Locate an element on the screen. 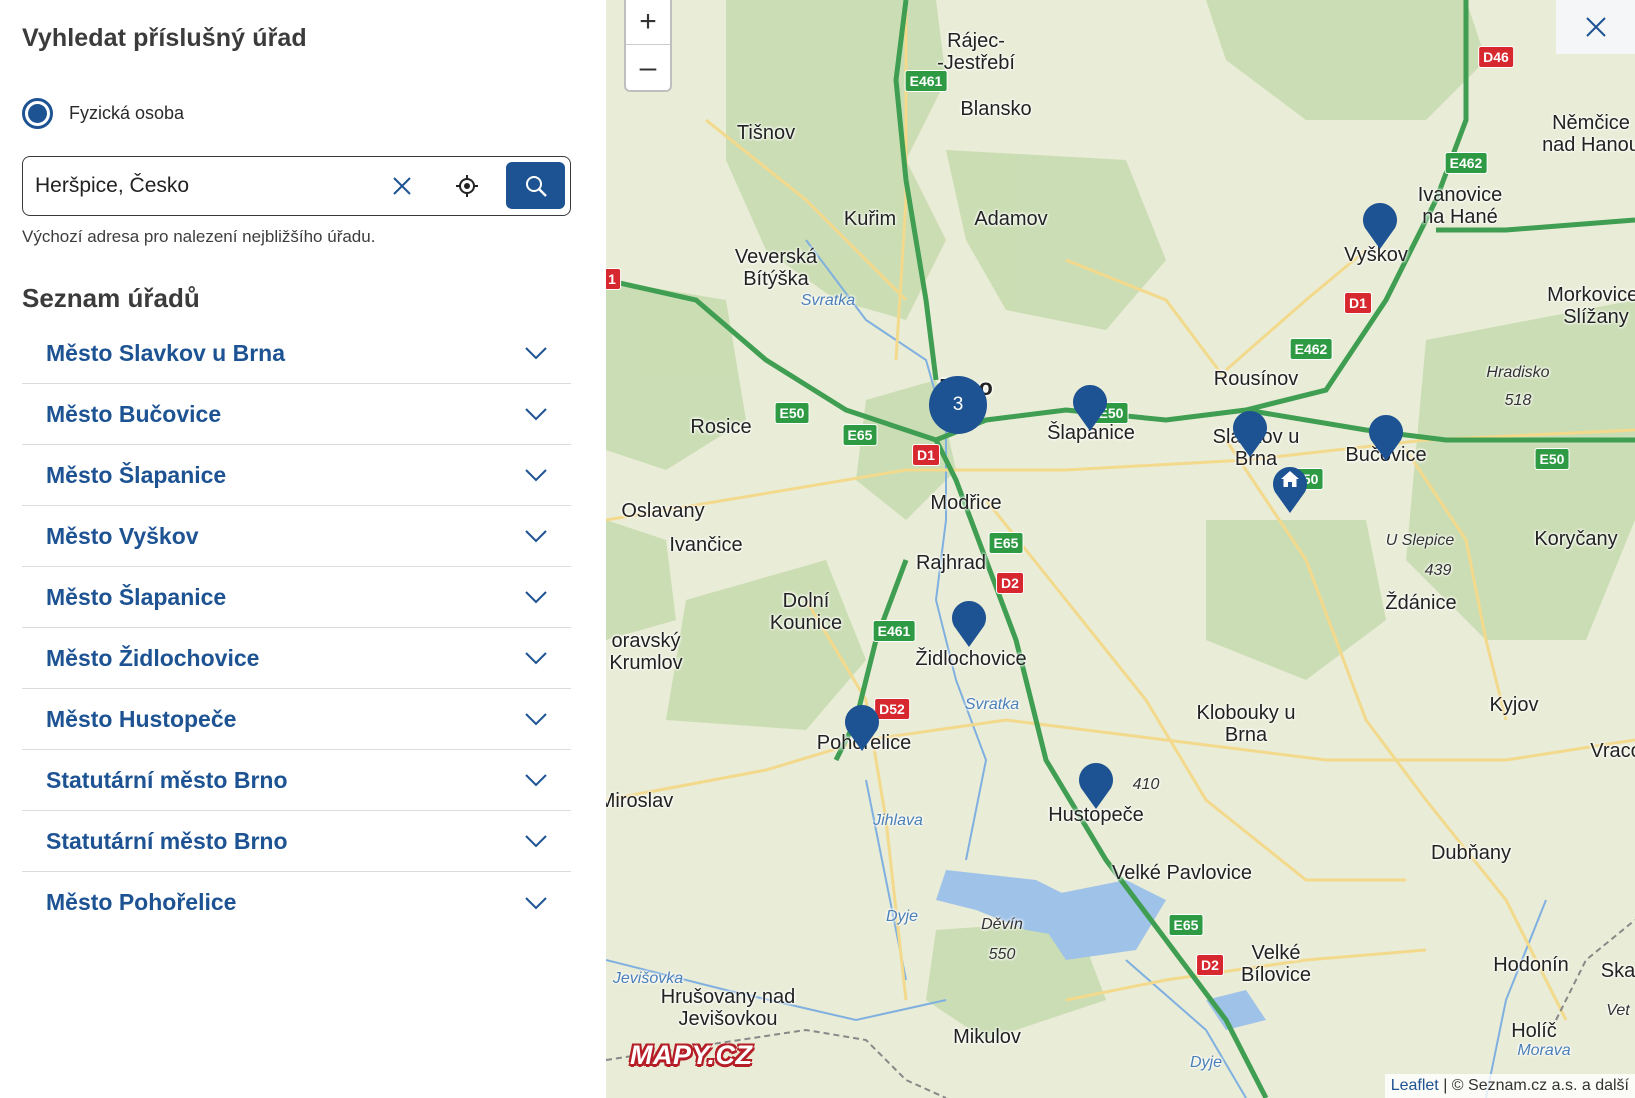  address-input is located at coordinates (205, 185).